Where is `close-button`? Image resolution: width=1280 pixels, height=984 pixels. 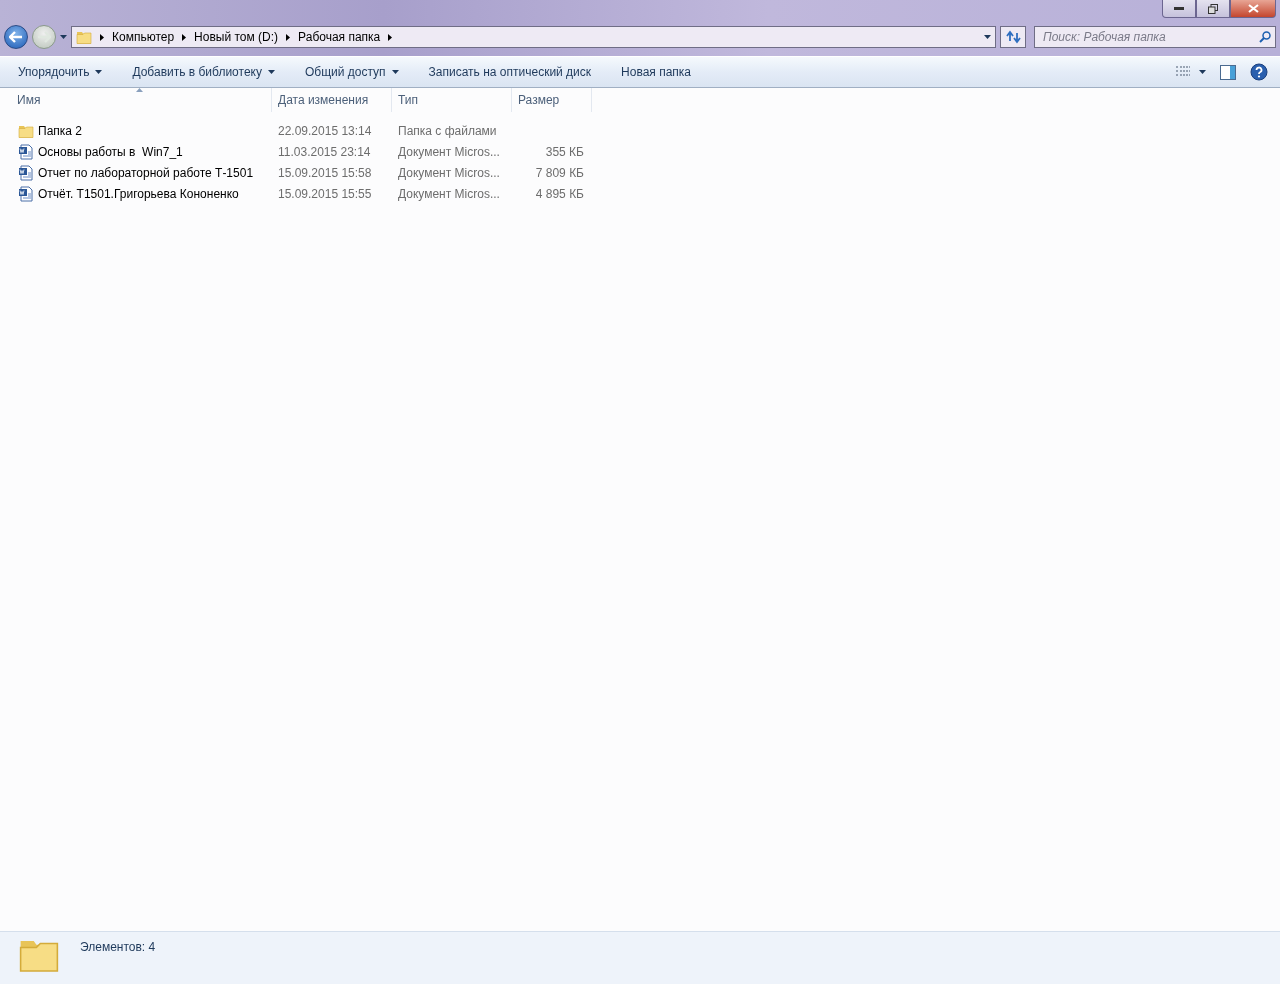 close-button is located at coordinates (1253, 9).